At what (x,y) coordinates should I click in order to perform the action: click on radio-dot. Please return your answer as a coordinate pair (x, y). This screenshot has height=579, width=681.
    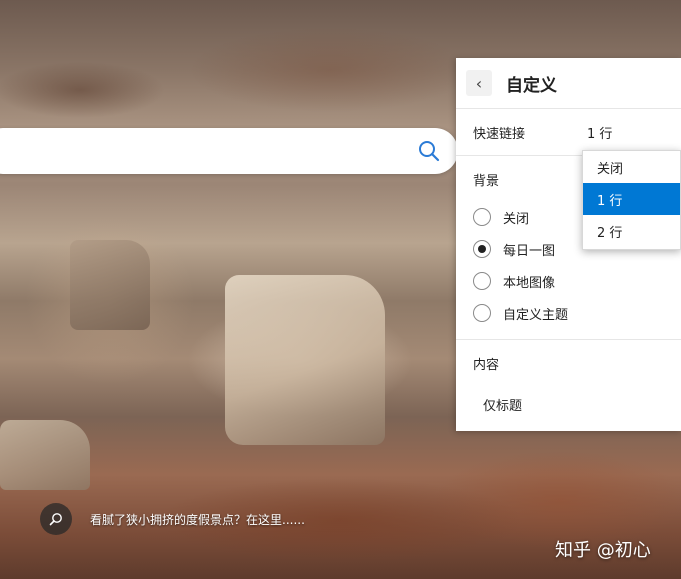
    Looking at the image, I should click on (482, 249).